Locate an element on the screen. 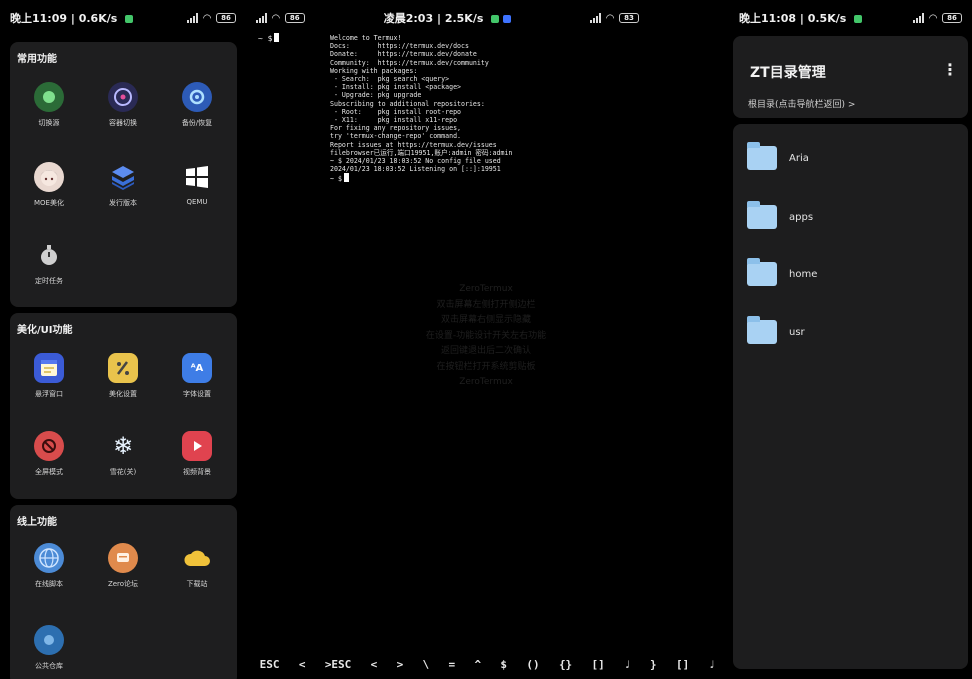  backup-icon is located at coordinates (197, 97).